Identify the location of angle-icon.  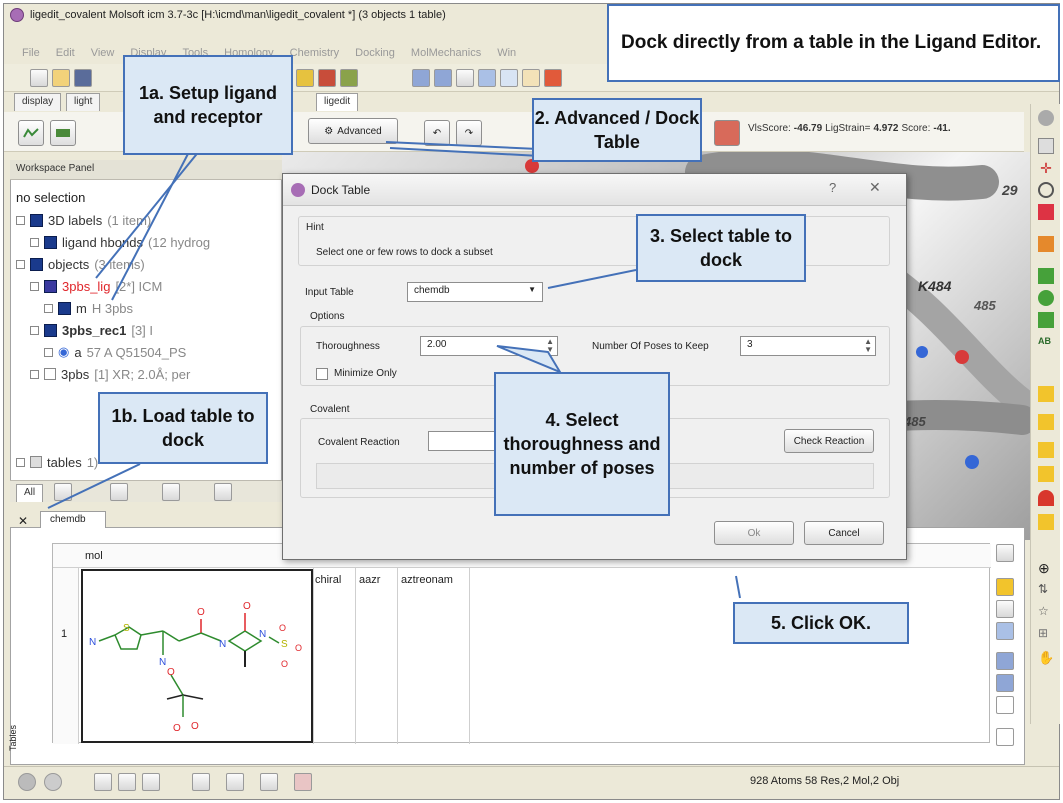
(1046, 450).